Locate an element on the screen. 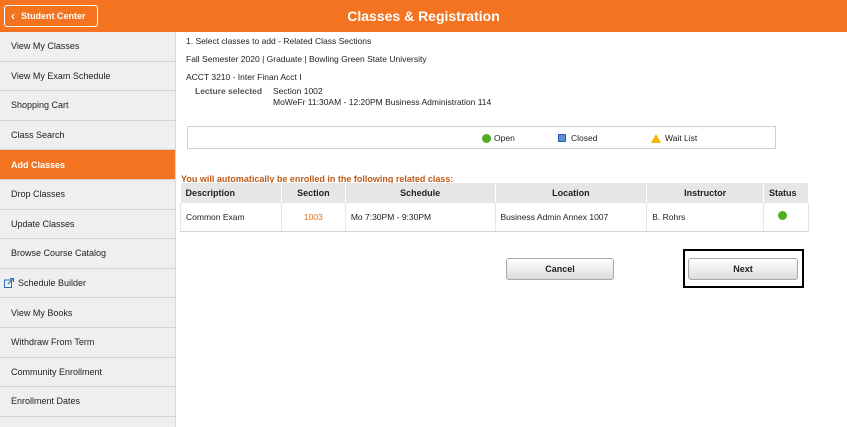 The width and height of the screenshot is (847, 427). back-button-label: Student Center is located at coordinates (53, 16).